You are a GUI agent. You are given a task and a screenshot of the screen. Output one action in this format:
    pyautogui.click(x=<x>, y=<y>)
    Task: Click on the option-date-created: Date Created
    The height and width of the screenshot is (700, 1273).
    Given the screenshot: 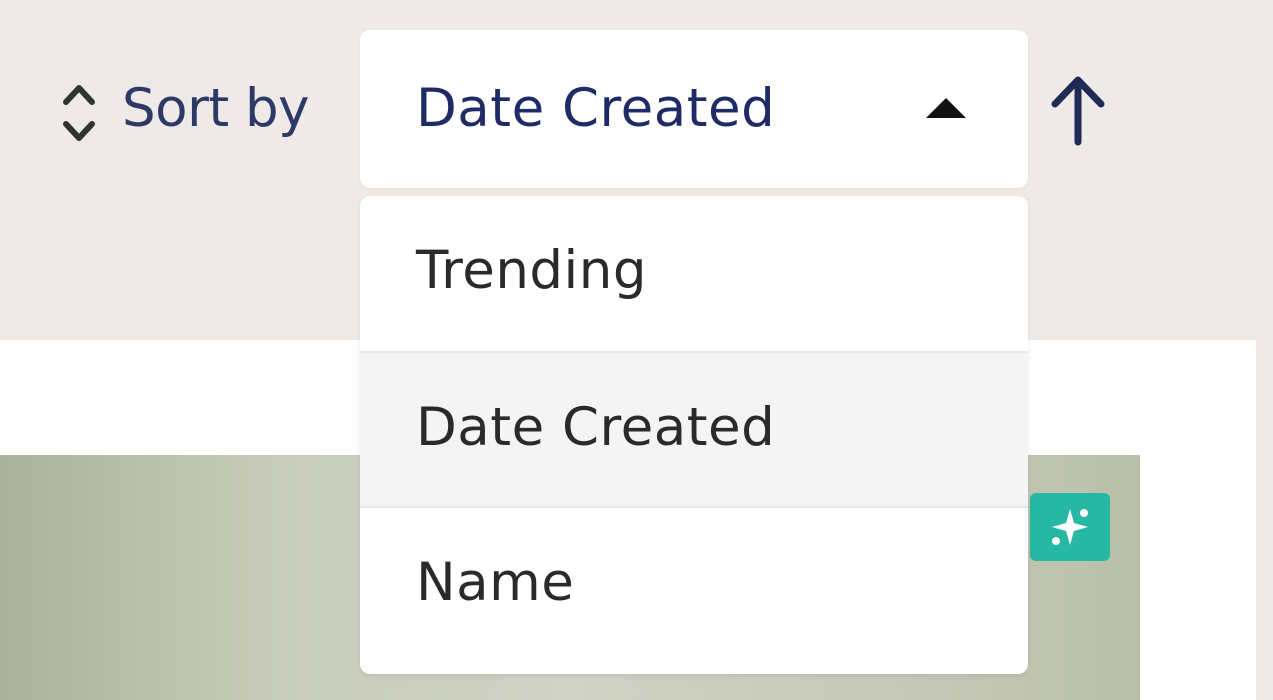 What is the action you would take?
    pyautogui.click(x=694, y=428)
    